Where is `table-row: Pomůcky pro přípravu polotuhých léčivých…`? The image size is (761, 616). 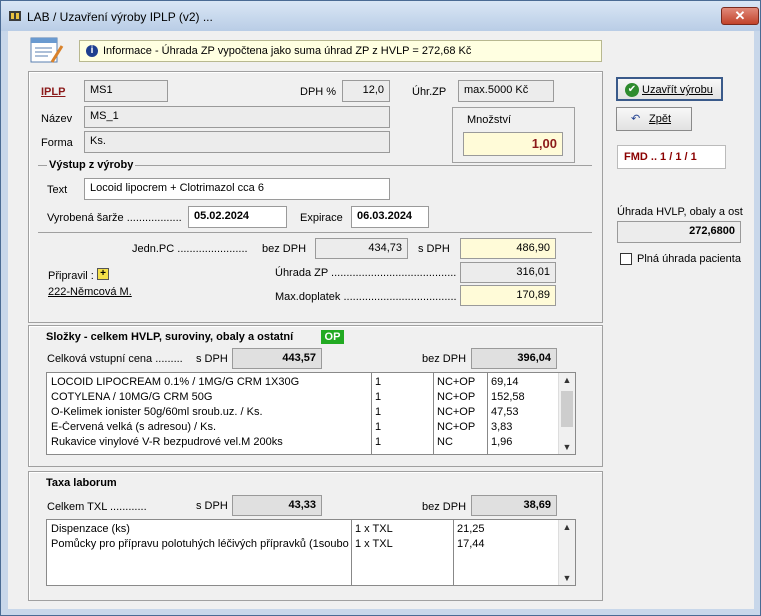
table-row: Pomůcky pro přípravu polotuhých léčivých… is located at coordinates (311, 544).